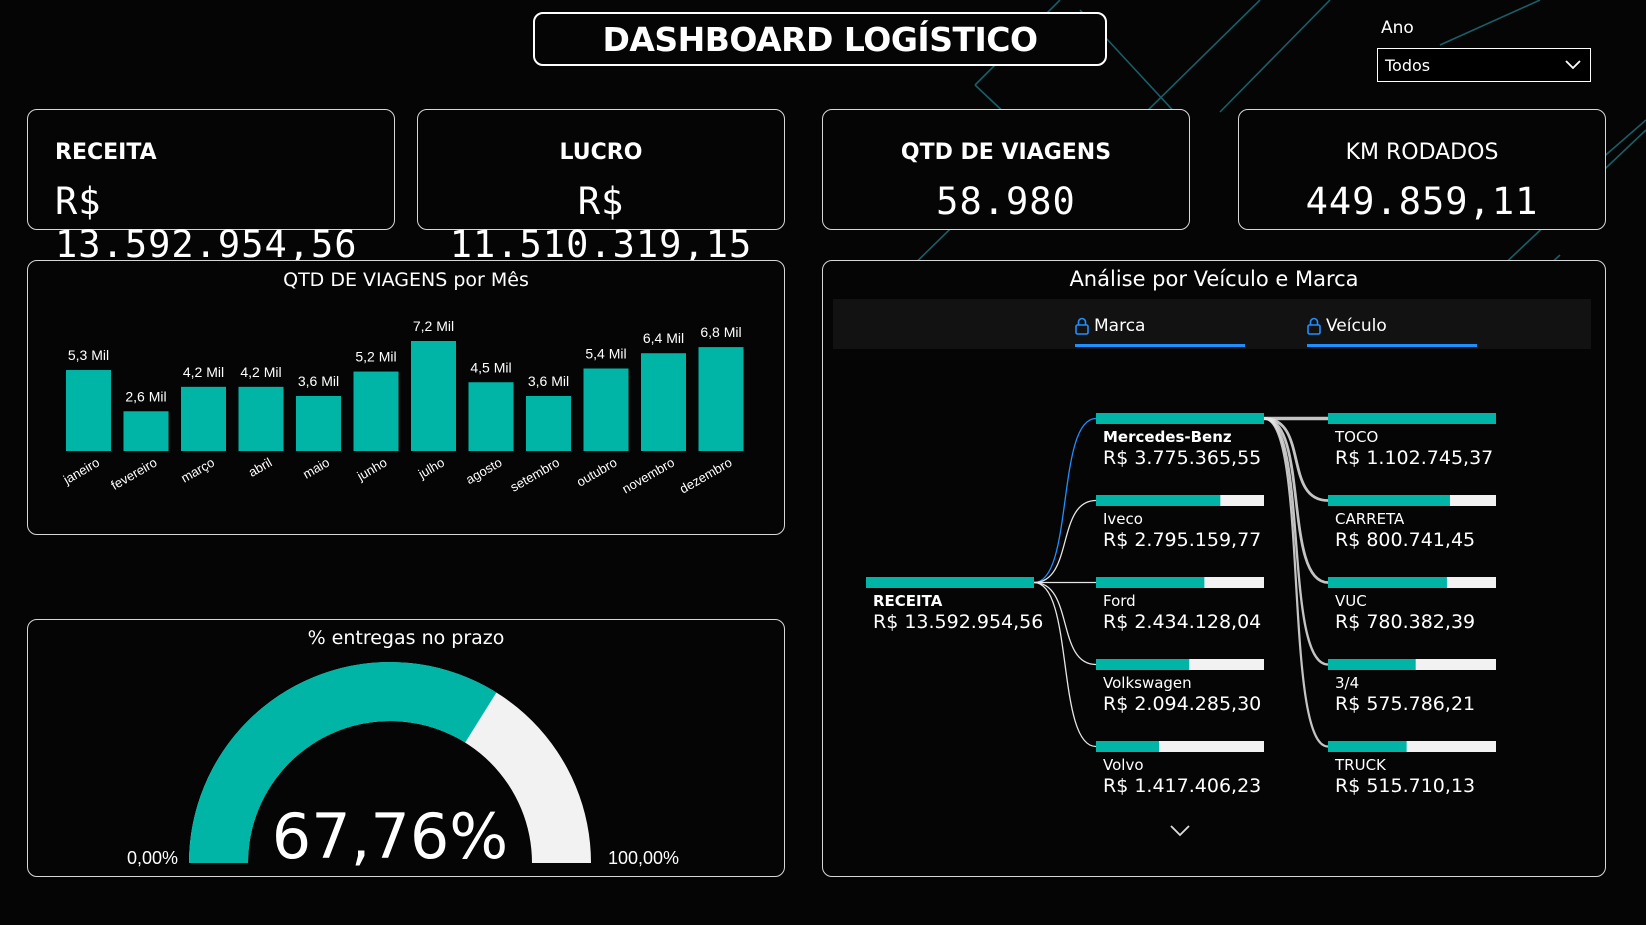 Image resolution: width=1646 pixels, height=925 pixels. I want to click on gauge-value: 67,76%, so click(390, 836).